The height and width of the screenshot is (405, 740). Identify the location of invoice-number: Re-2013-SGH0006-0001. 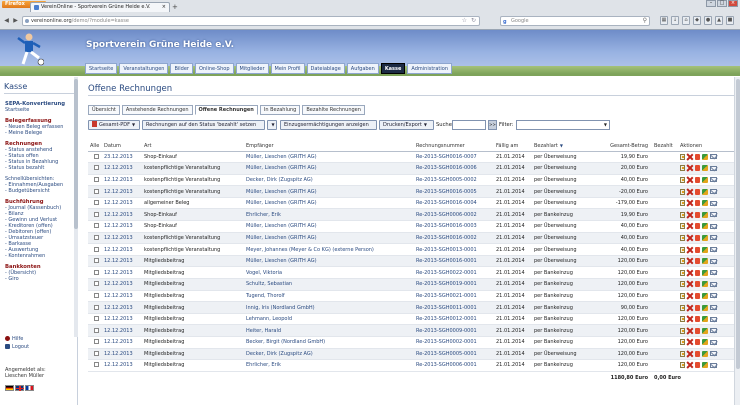
(454, 365).